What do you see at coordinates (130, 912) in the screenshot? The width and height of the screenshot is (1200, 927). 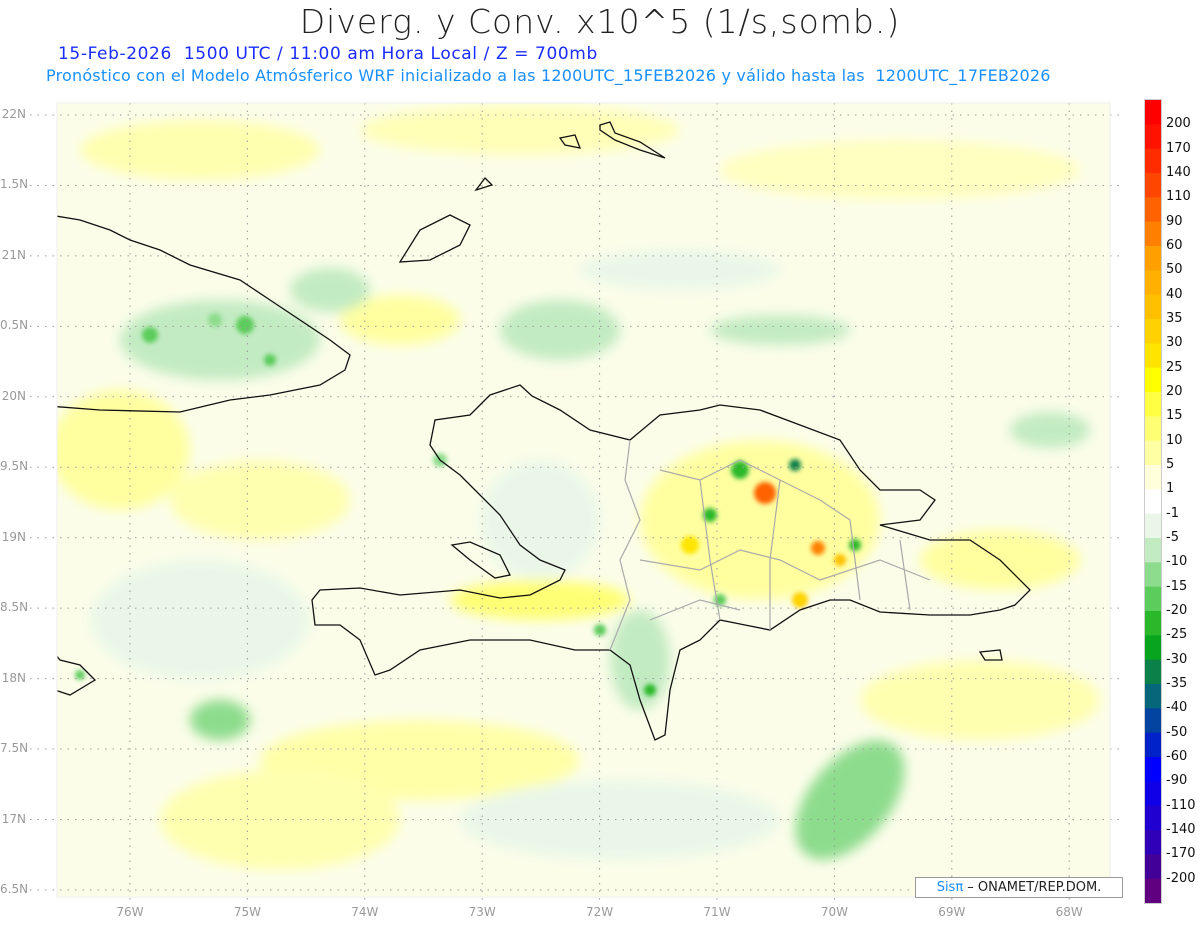 I see `lon-tick-label: 76W` at bounding box center [130, 912].